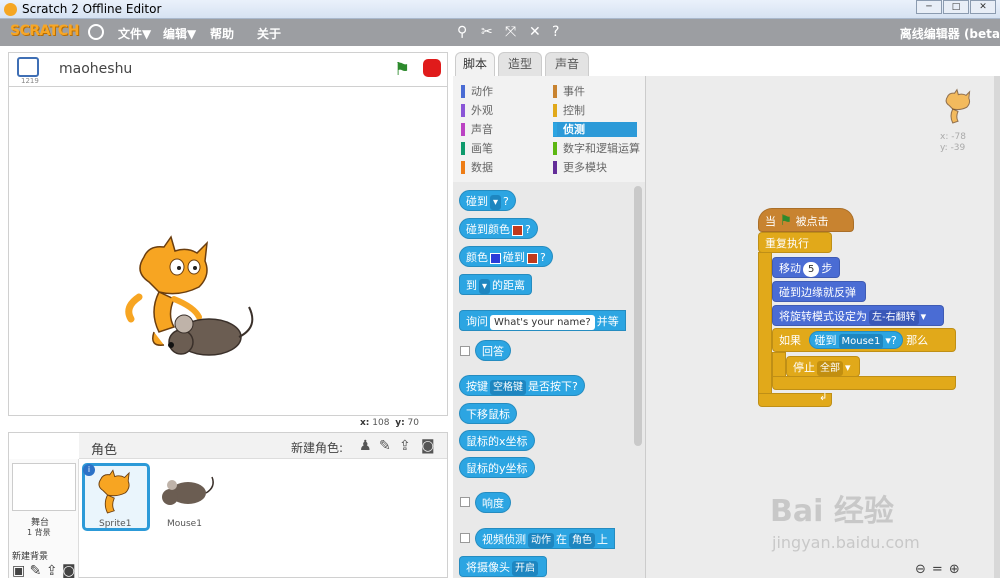  What do you see at coordinates (502, 167) in the screenshot?
I see `category-data: 数据` at bounding box center [502, 167].